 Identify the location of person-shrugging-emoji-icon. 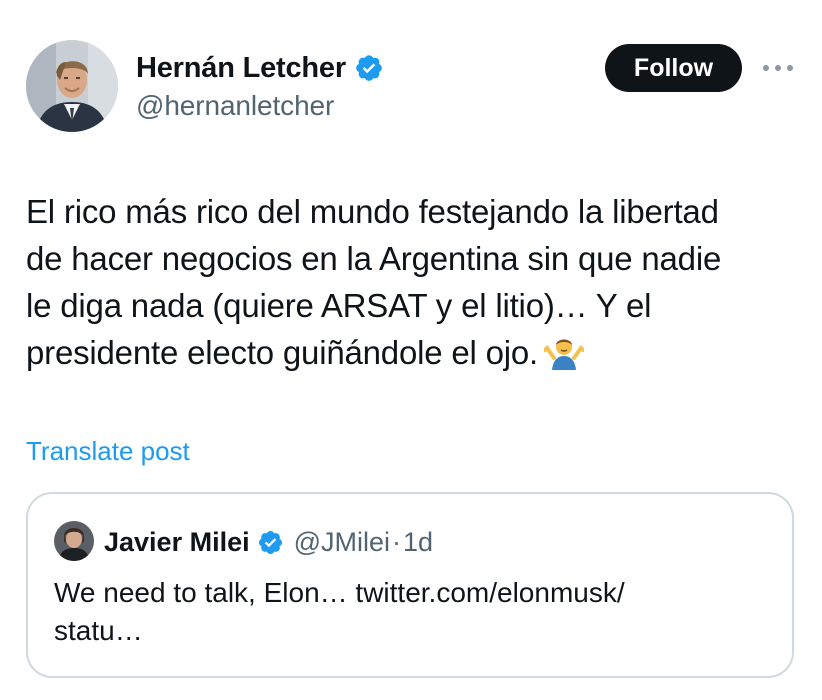
(564, 352).